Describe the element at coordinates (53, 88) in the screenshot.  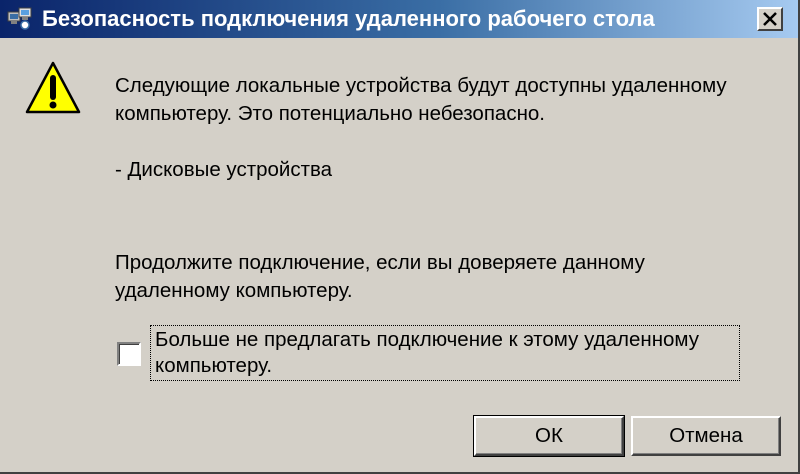
I see `warning-icon` at that location.